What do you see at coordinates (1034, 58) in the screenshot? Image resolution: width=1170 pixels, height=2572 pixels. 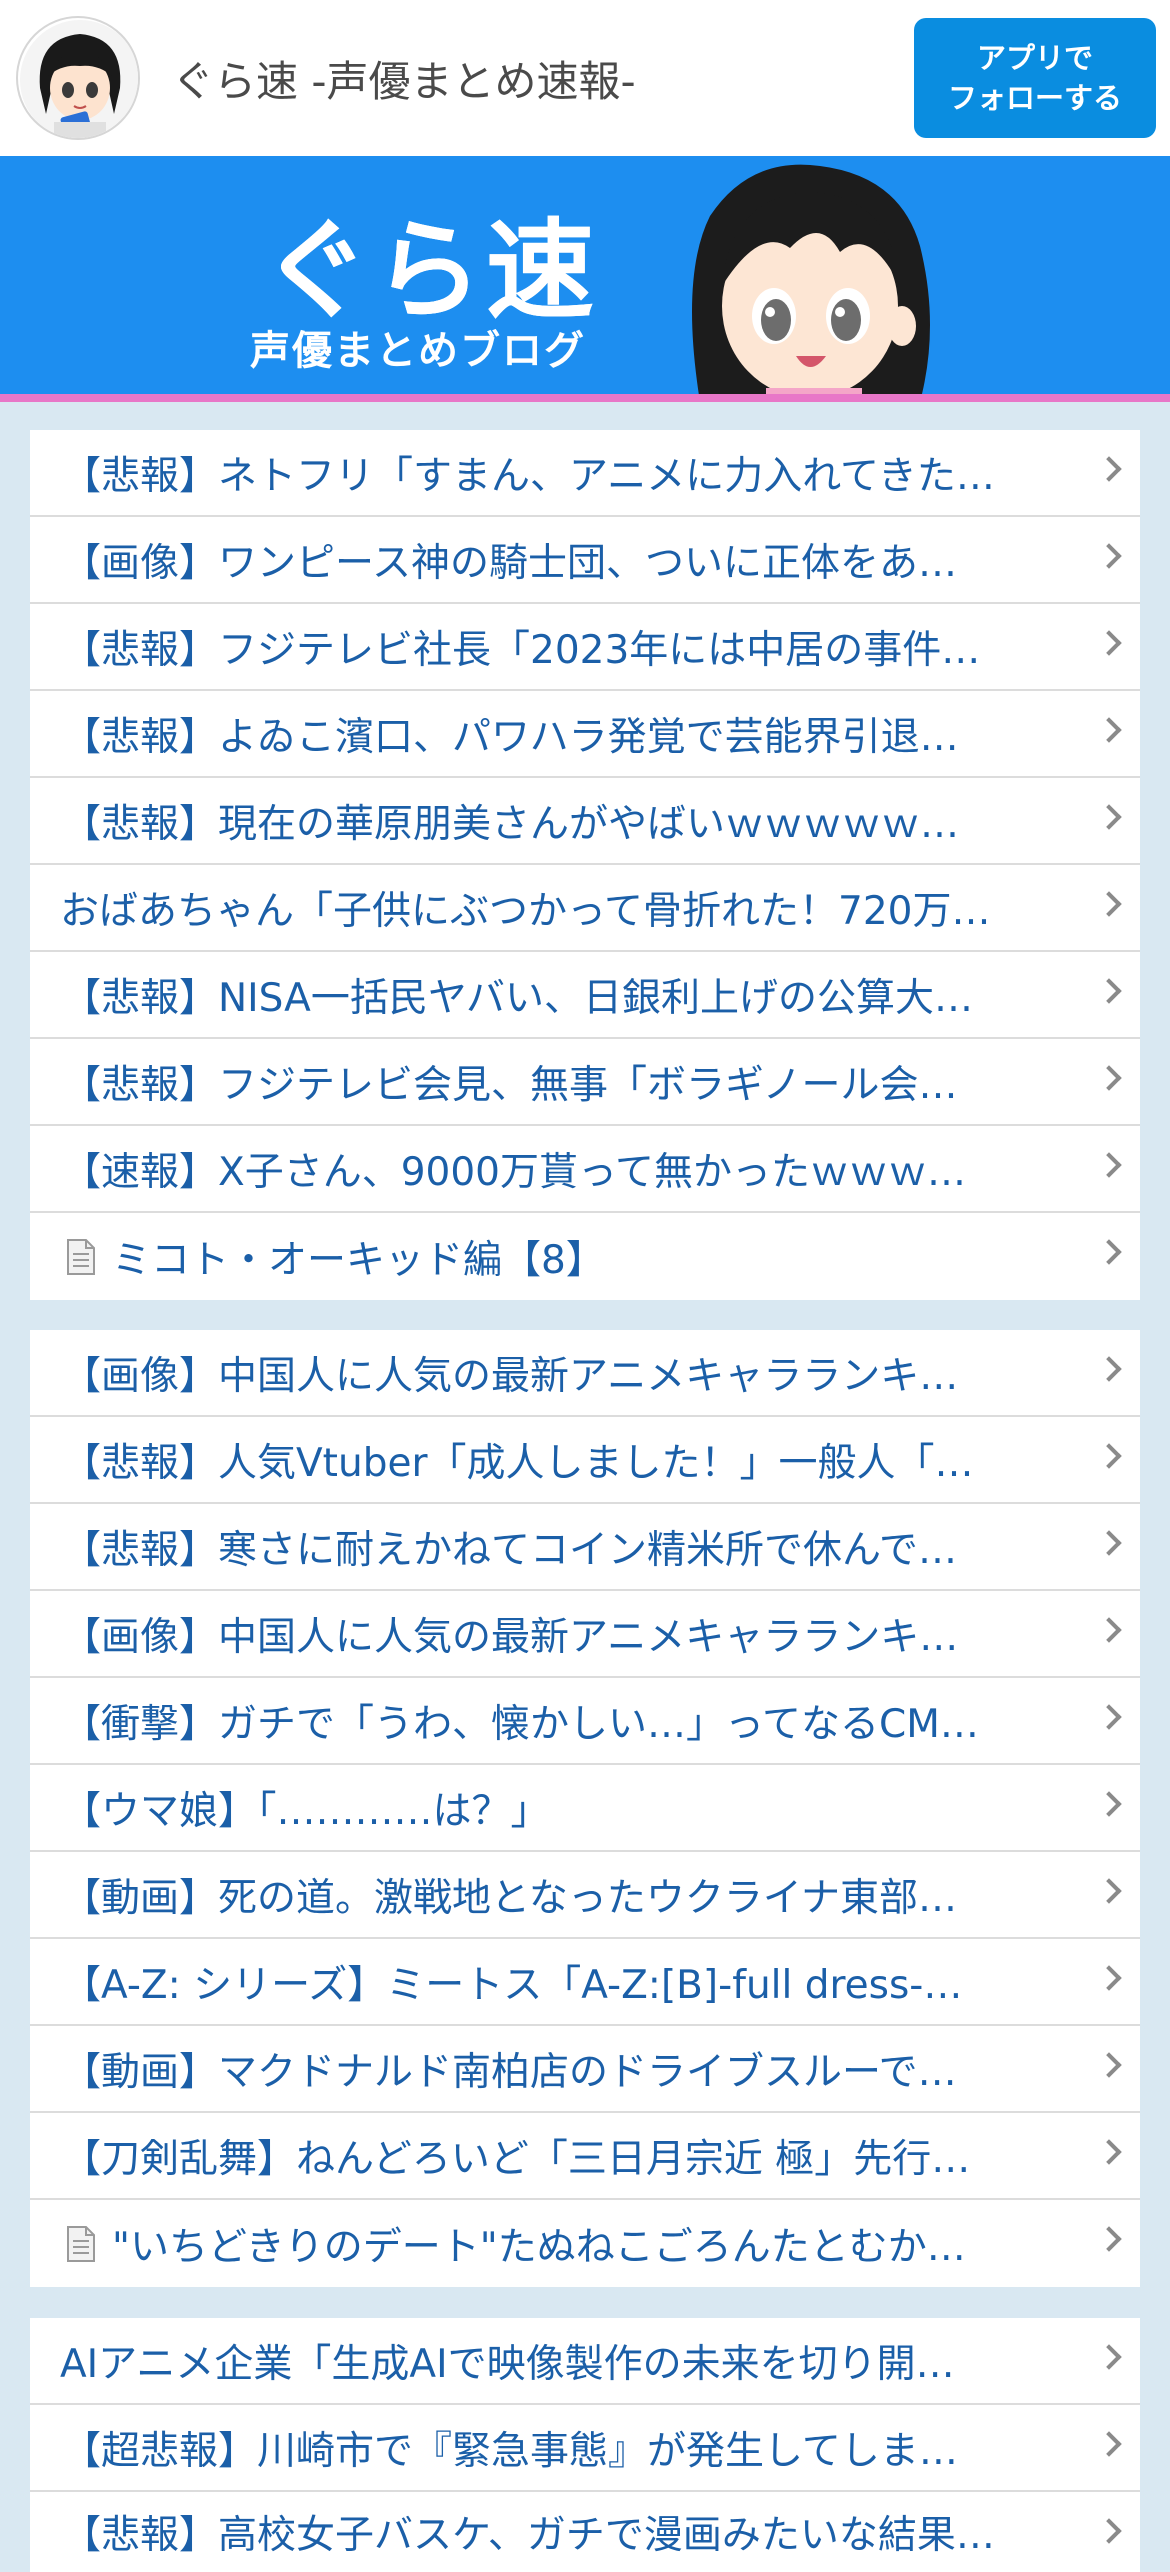 I see `follow-button-line1: アプリで` at bounding box center [1034, 58].